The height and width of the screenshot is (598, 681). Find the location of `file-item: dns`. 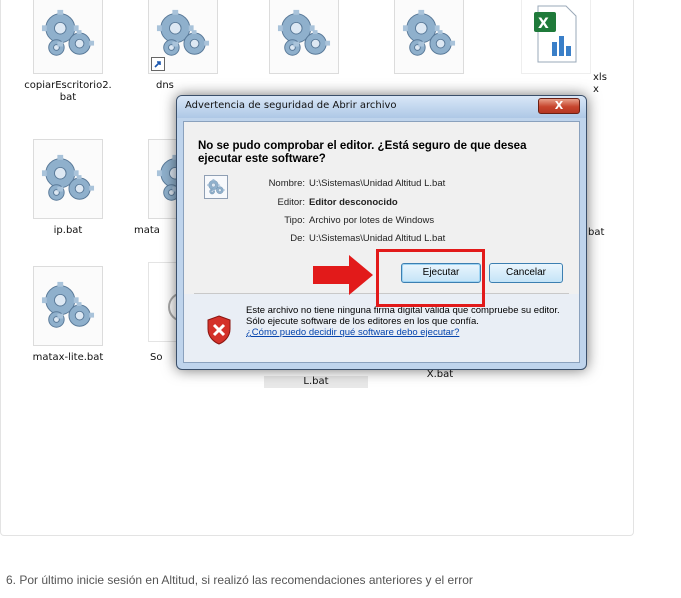

file-item: dns is located at coordinates (183, 46).